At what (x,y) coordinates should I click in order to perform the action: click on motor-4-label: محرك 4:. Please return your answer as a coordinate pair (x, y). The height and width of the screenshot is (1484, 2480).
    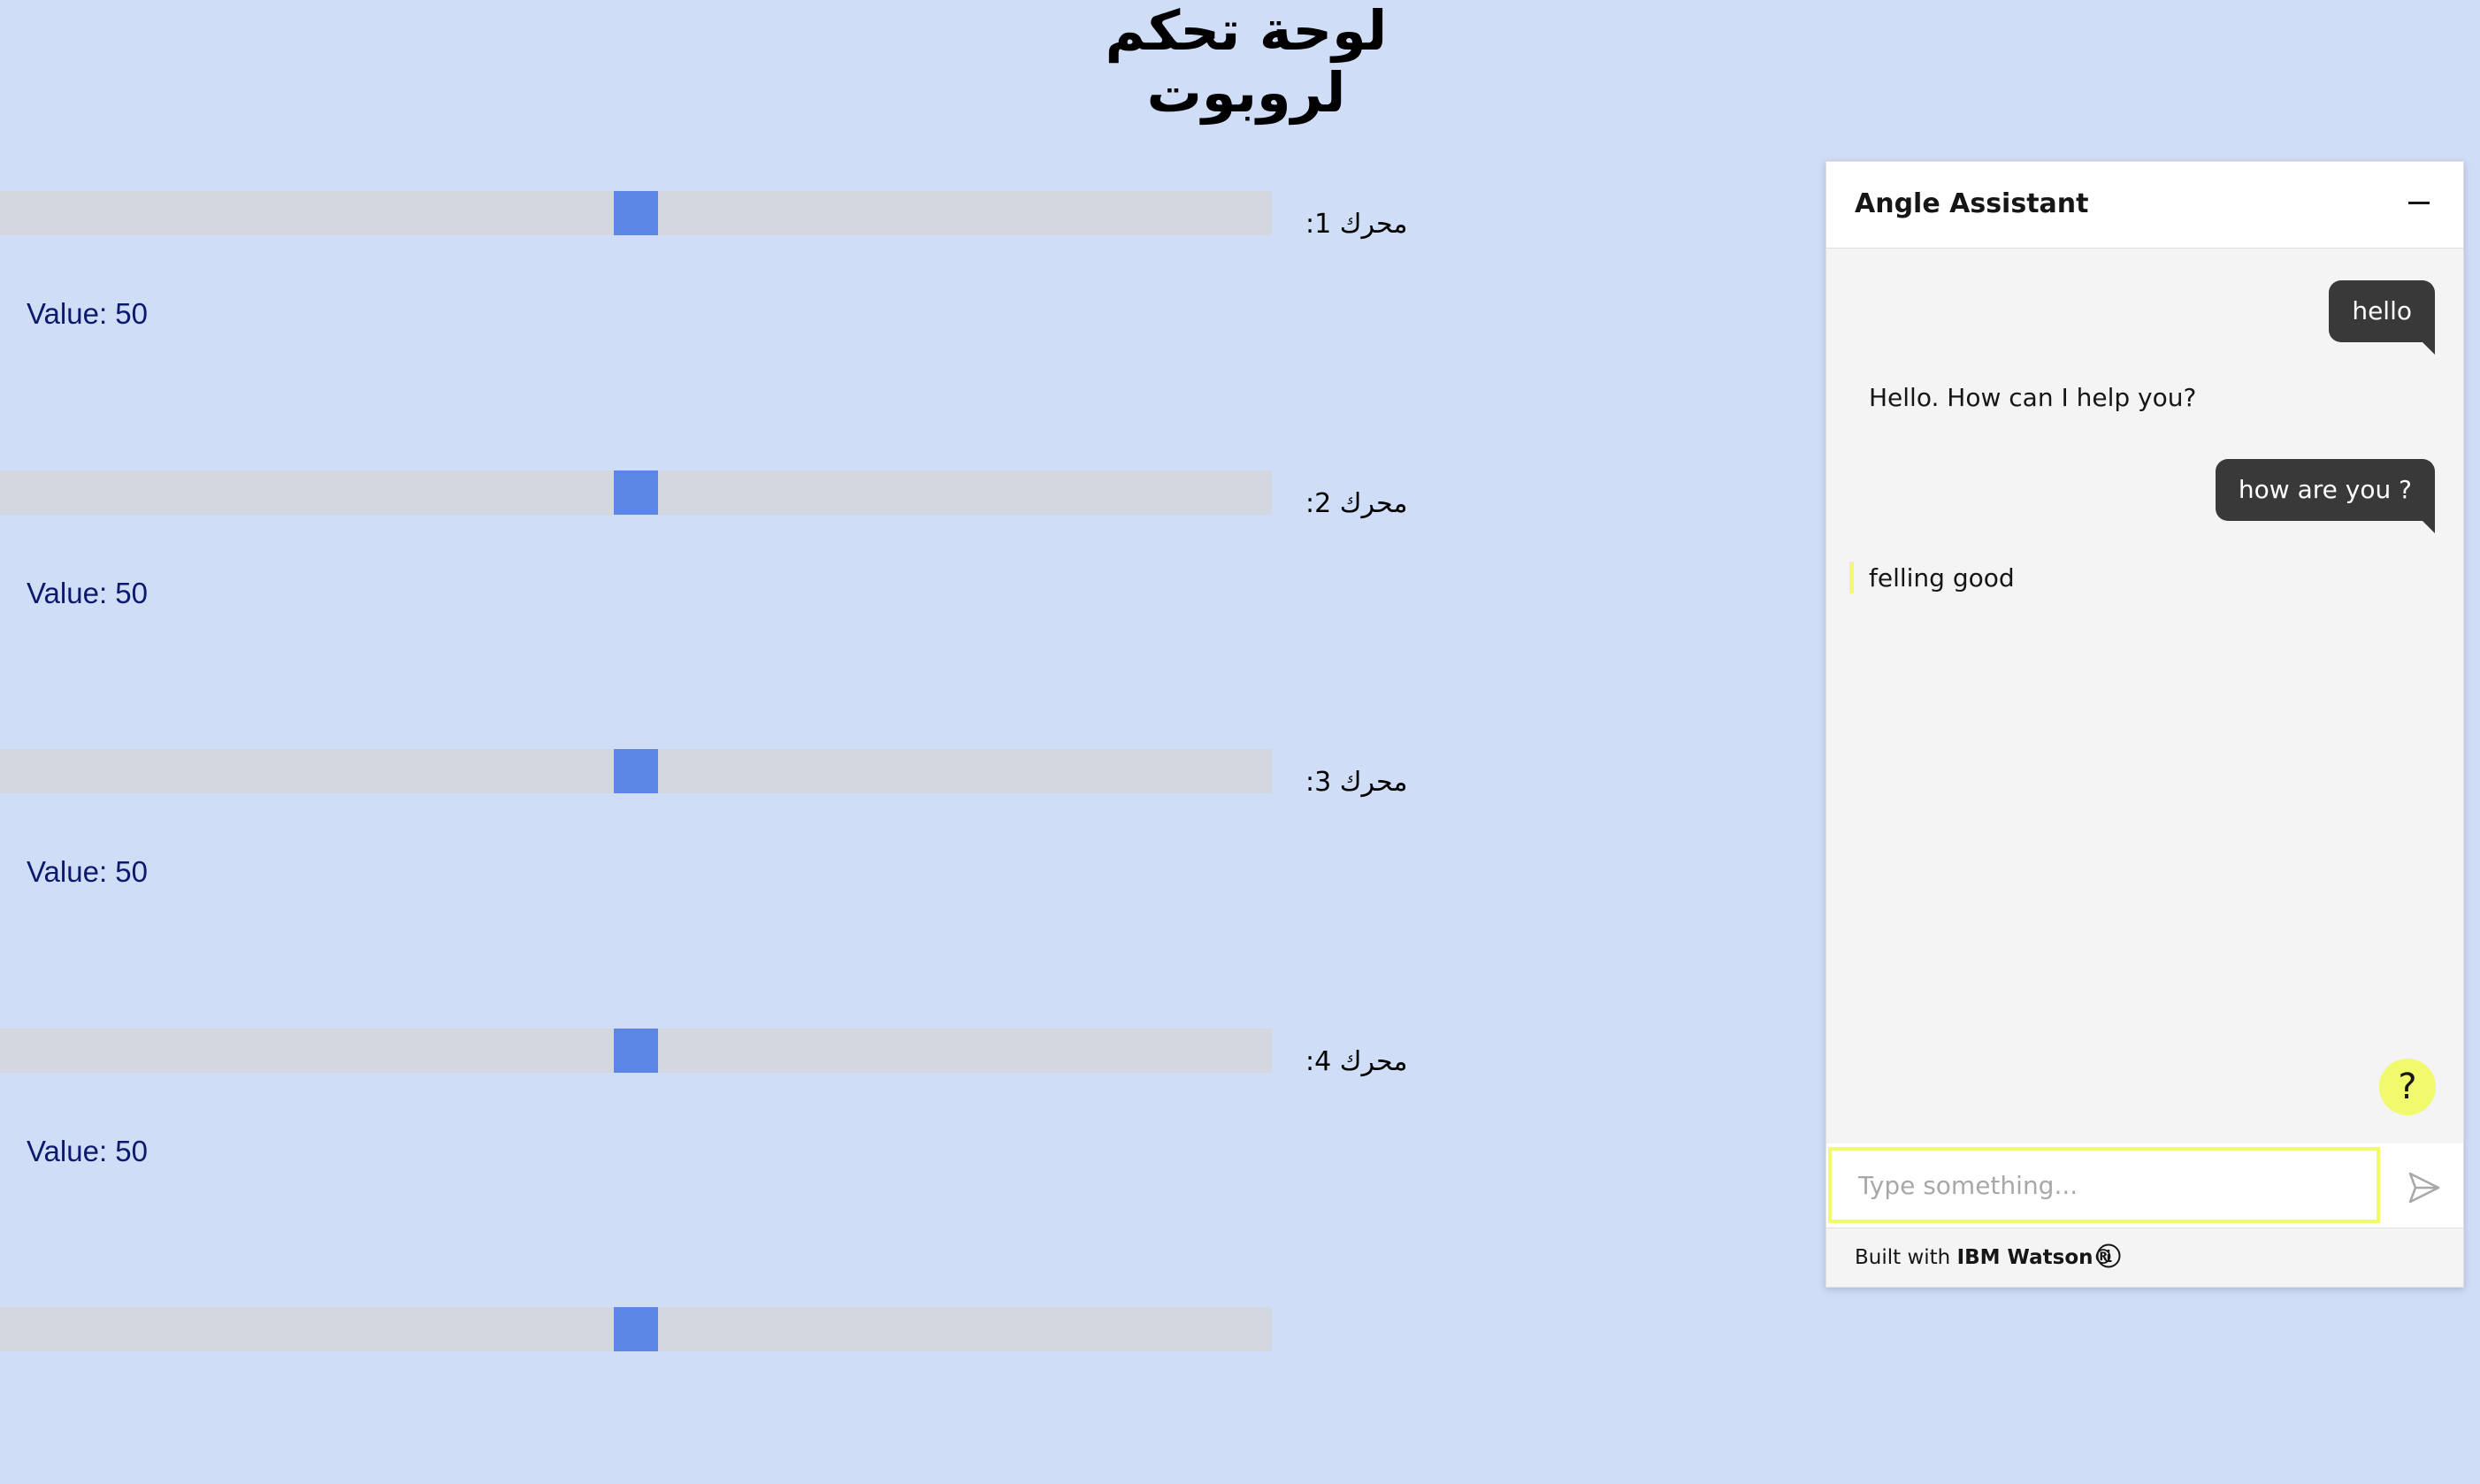
    Looking at the image, I should click on (1356, 1061).